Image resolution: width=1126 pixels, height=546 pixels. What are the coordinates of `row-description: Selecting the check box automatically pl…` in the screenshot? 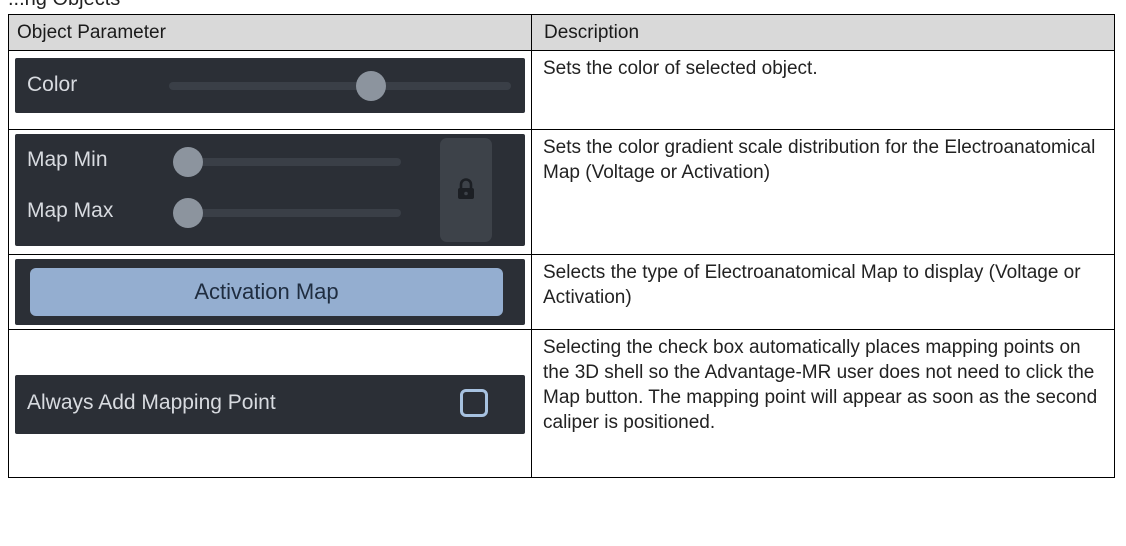 It's located at (823, 403).